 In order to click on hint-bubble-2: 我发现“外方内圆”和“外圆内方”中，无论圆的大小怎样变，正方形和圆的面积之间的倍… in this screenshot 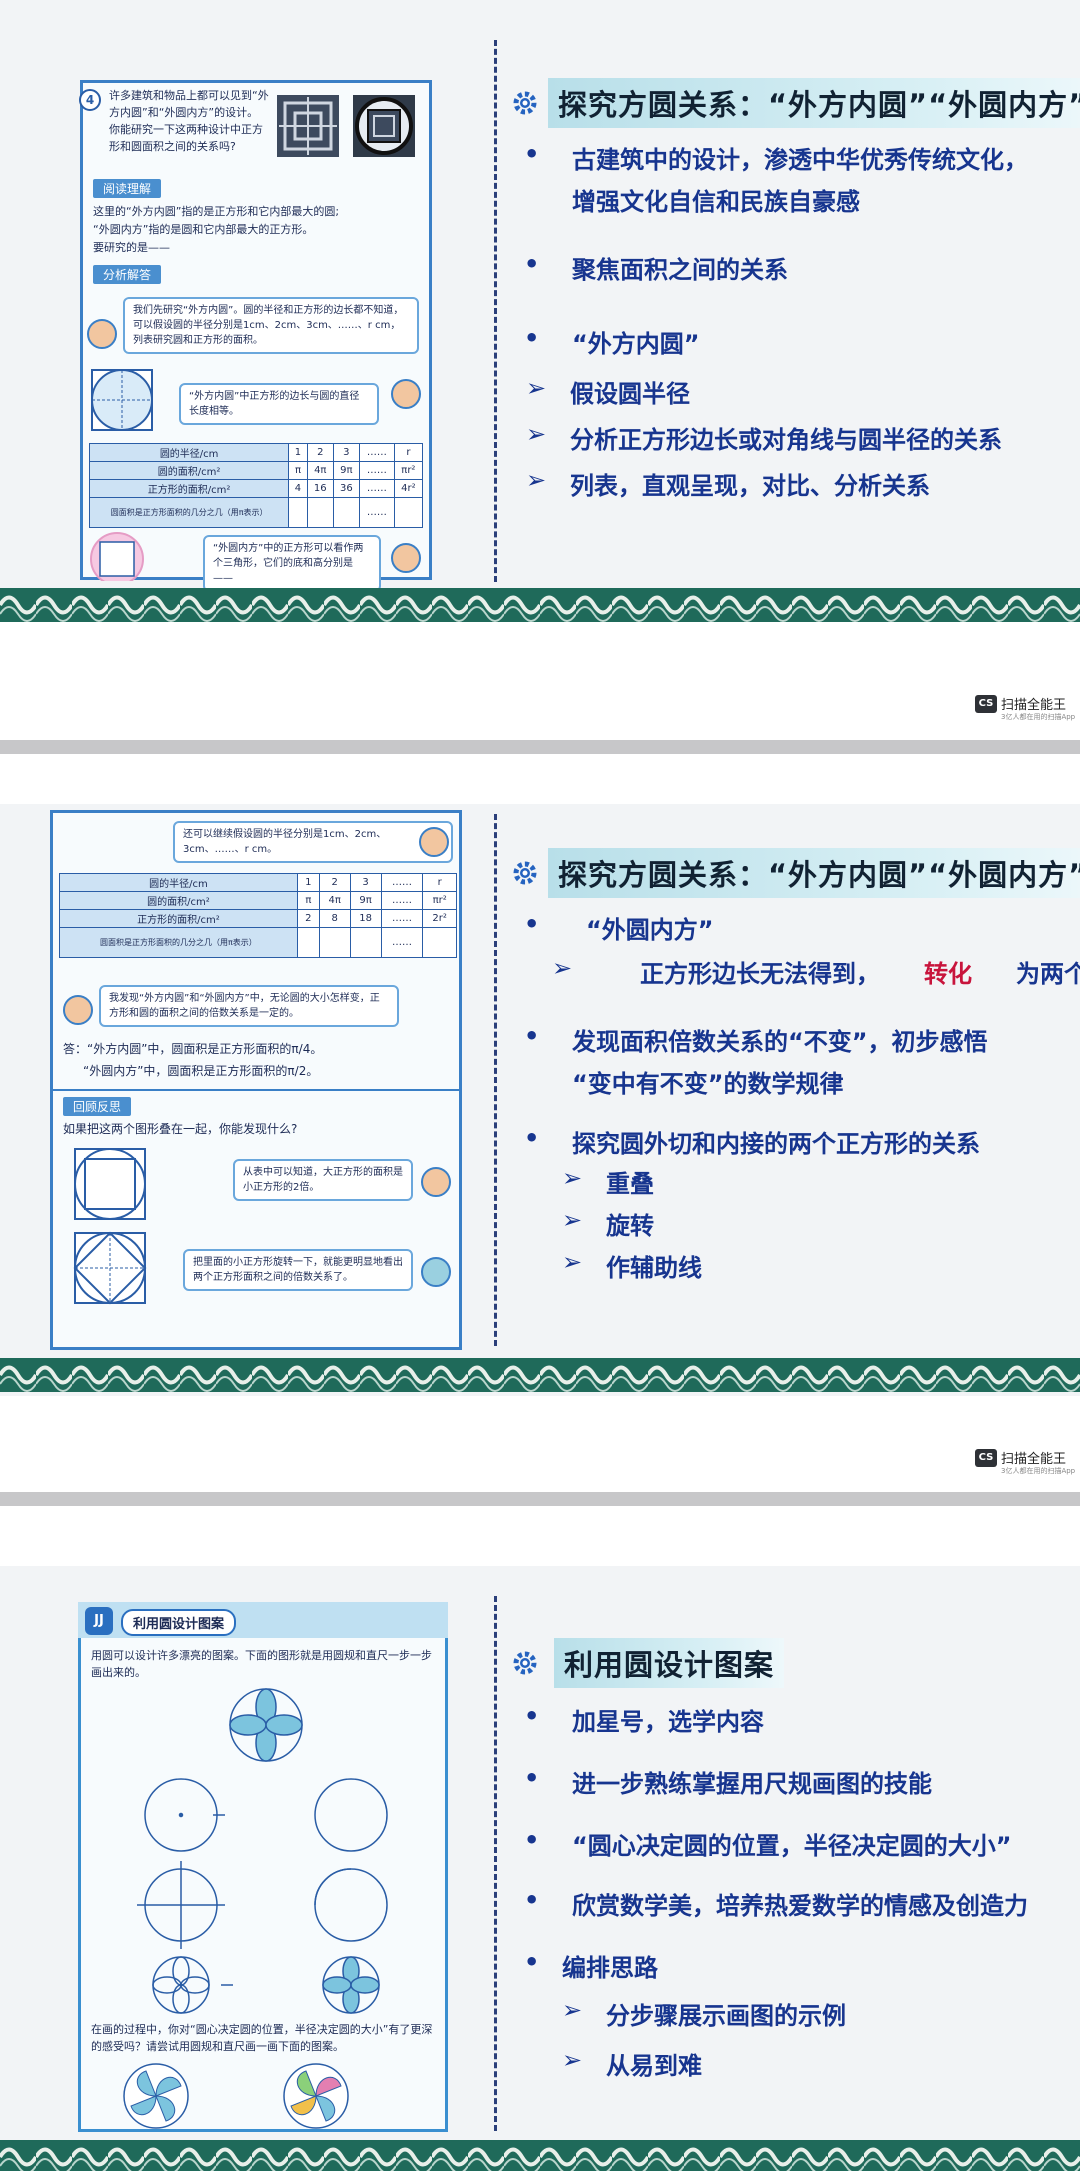, I will do `click(249, 1006)`.